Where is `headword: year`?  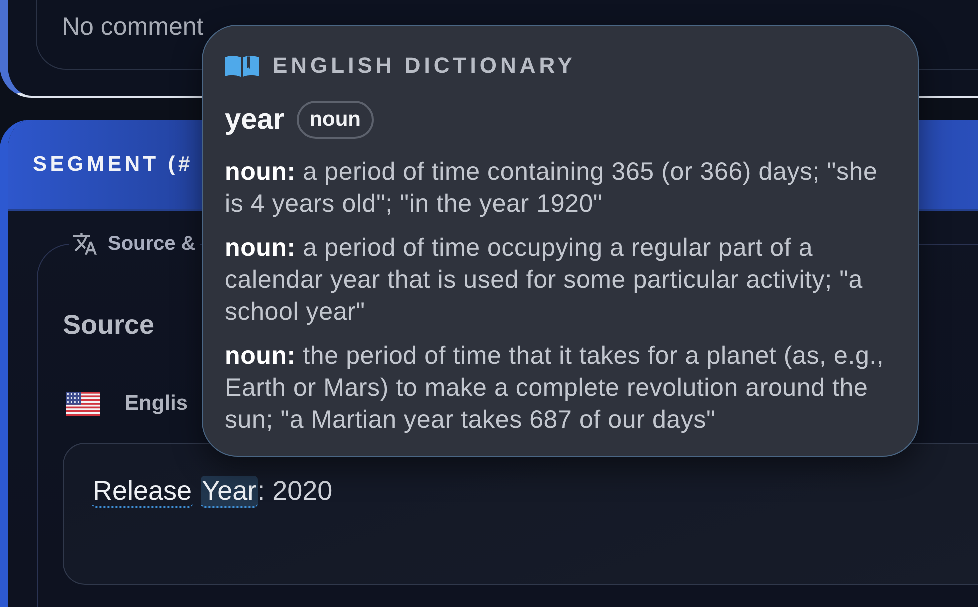
headword: year is located at coordinates (255, 120).